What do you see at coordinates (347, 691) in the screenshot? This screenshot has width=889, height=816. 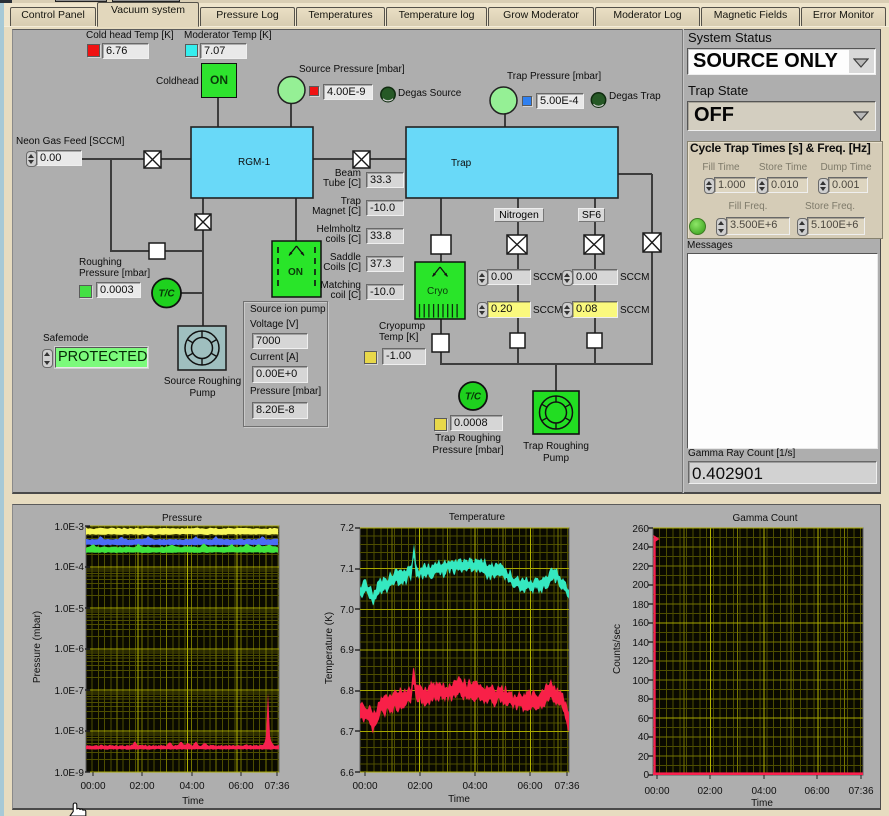 I see `svg-text: 6.8` at bounding box center [347, 691].